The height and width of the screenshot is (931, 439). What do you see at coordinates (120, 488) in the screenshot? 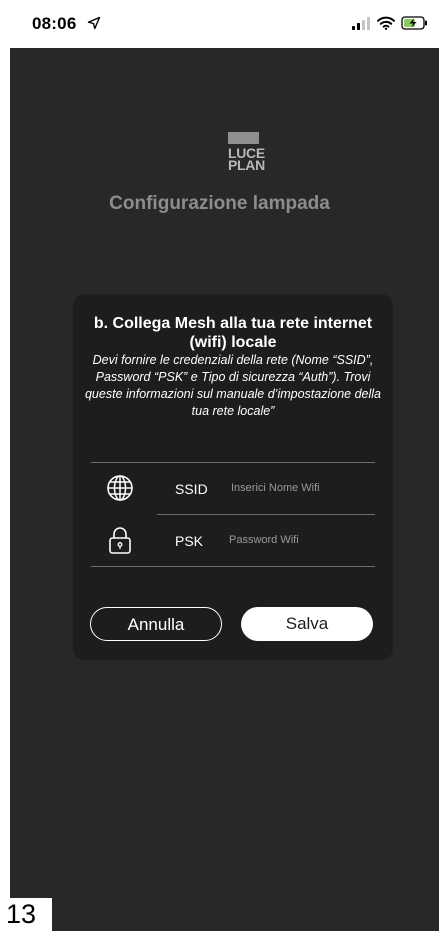
I see `globe-icon` at bounding box center [120, 488].